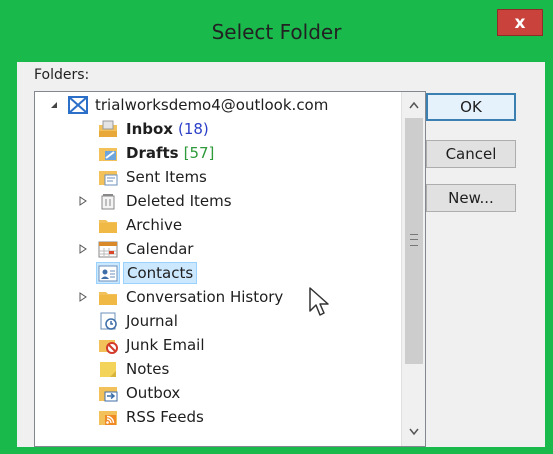 The image size is (553, 454). I want to click on tree-item-notes: Notes, so click(218, 369).